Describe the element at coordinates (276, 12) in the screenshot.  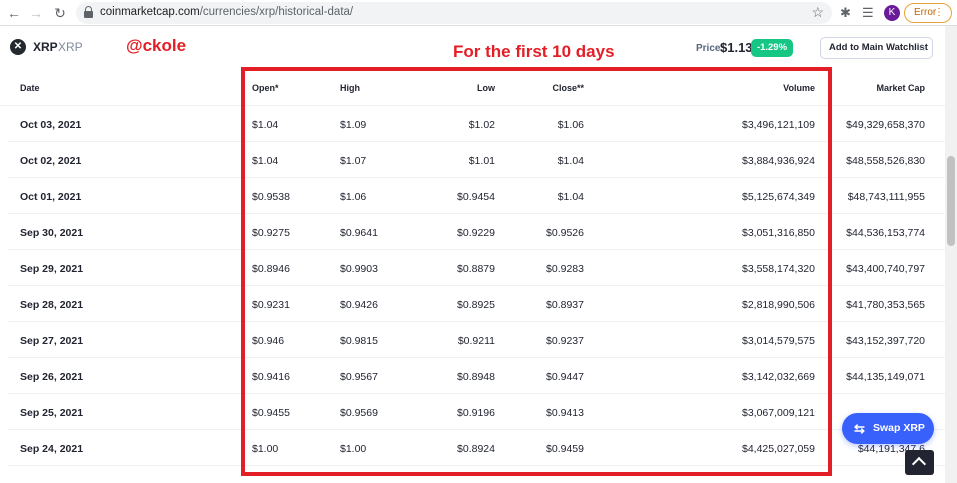
I see `url-path: /currencies/xrp/historical-data/` at that location.